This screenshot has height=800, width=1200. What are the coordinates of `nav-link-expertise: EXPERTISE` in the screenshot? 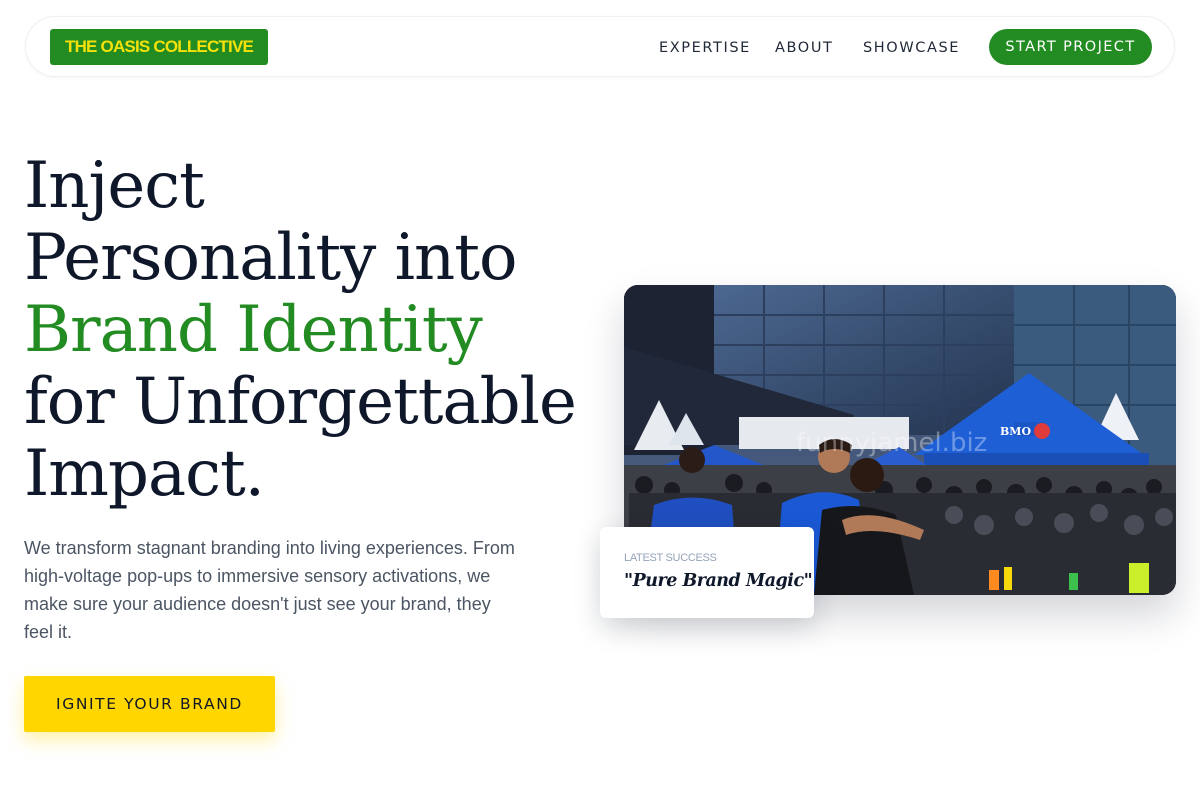 It's located at (705, 48).